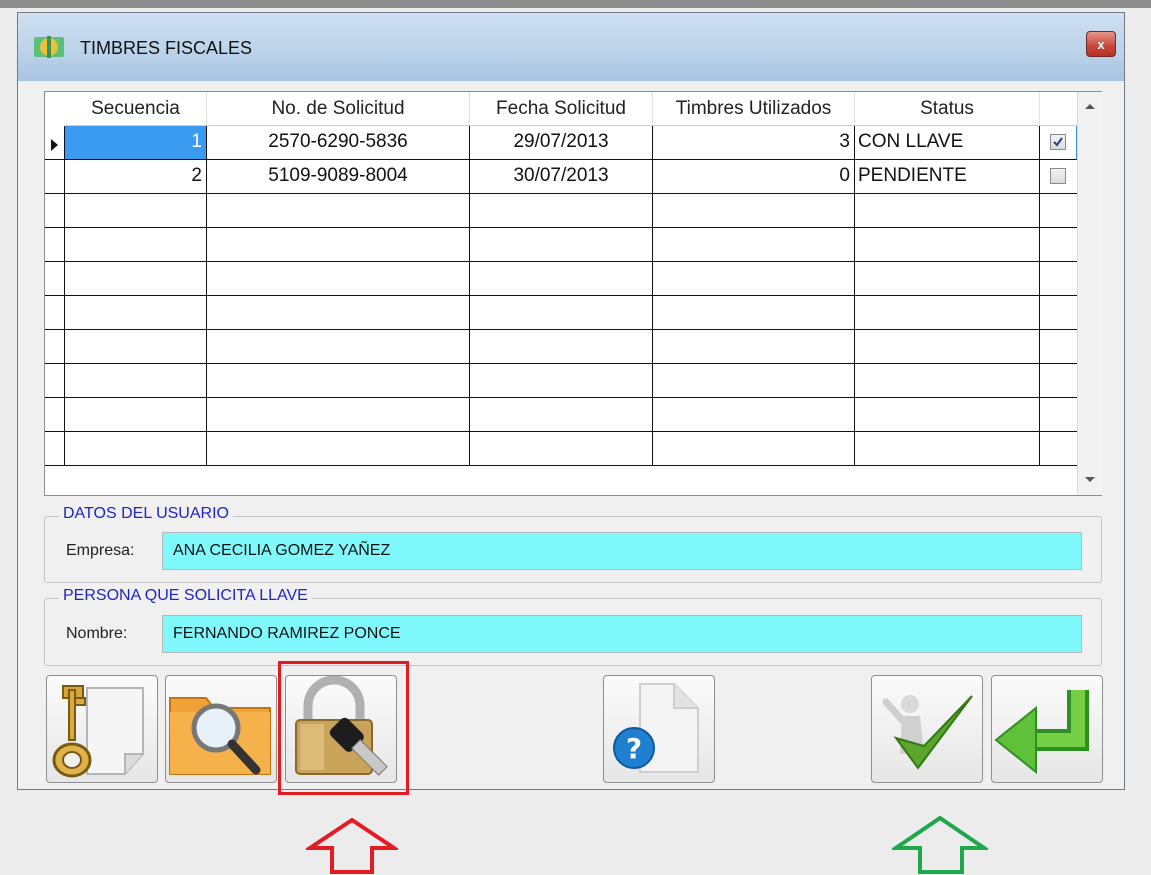  I want to click on table-row-1-secuencia: 1, so click(136, 143).